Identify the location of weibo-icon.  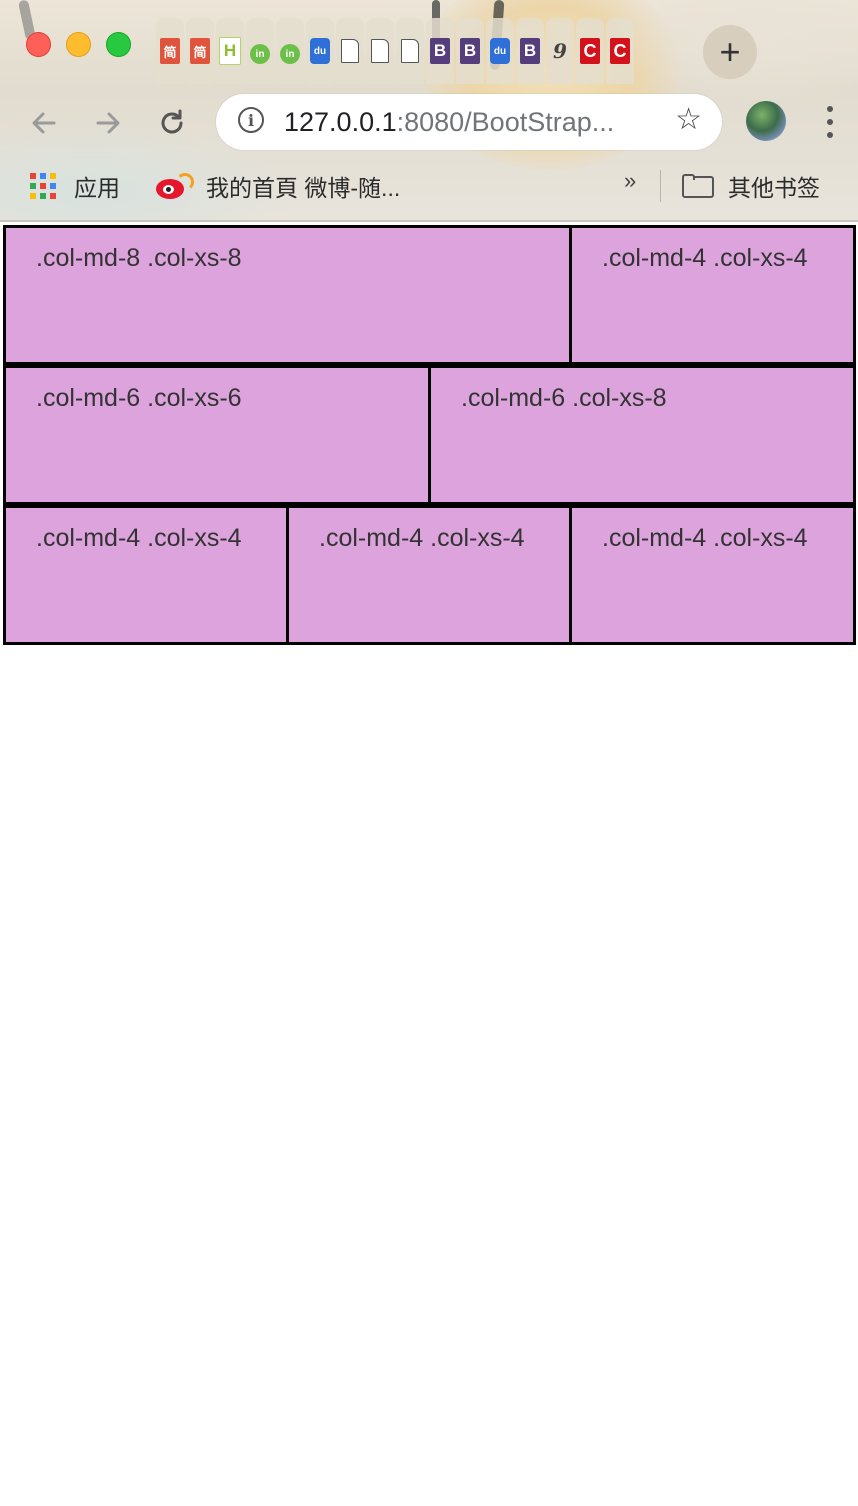
(175, 186).